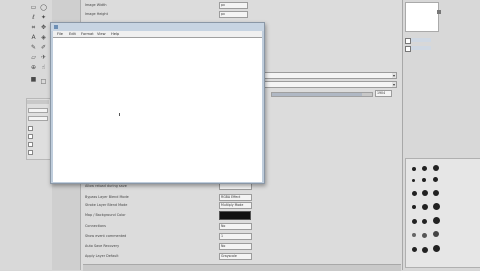  What do you see at coordinates (235, 256) in the screenshot?
I see `prop-value-field: Grayscale` at bounding box center [235, 256].